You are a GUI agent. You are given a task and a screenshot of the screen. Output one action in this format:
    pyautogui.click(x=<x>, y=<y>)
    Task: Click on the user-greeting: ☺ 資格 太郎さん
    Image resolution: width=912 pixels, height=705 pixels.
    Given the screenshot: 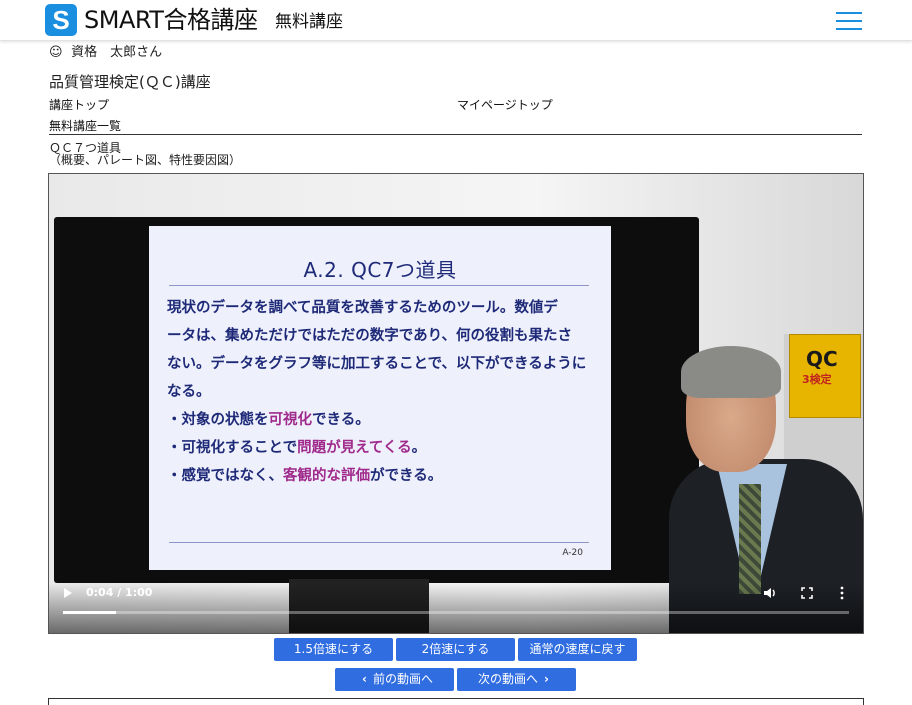 What is the action you would take?
    pyautogui.click(x=105, y=53)
    